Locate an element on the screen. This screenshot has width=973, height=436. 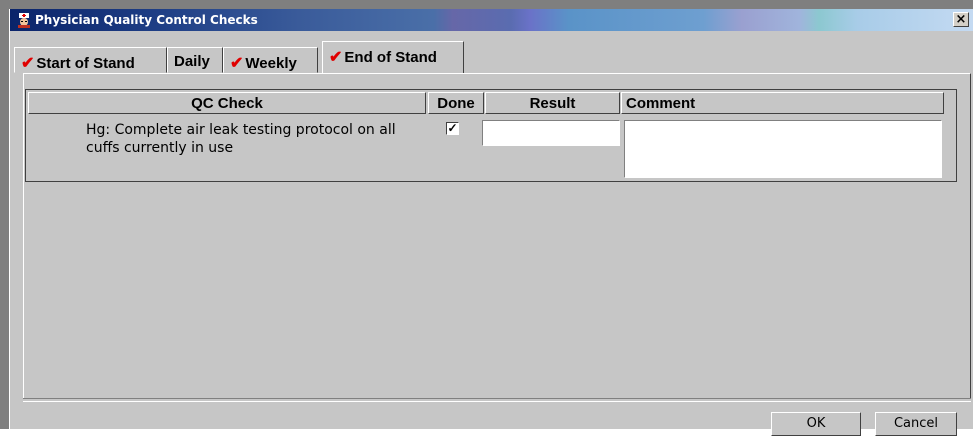
app-doctor-icon is located at coordinates (24, 20).